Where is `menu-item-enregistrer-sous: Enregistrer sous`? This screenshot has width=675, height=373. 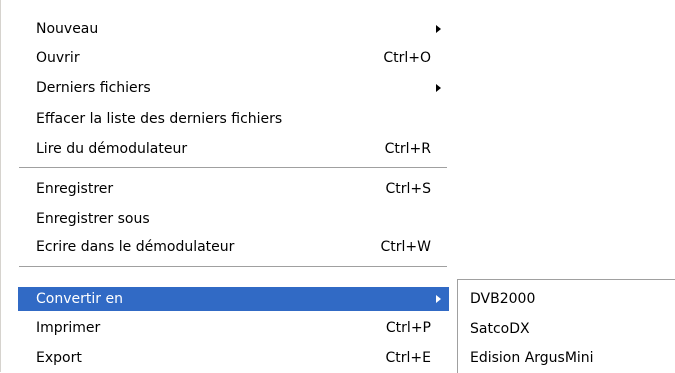 menu-item-enregistrer-sous: Enregistrer sous is located at coordinates (233, 219).